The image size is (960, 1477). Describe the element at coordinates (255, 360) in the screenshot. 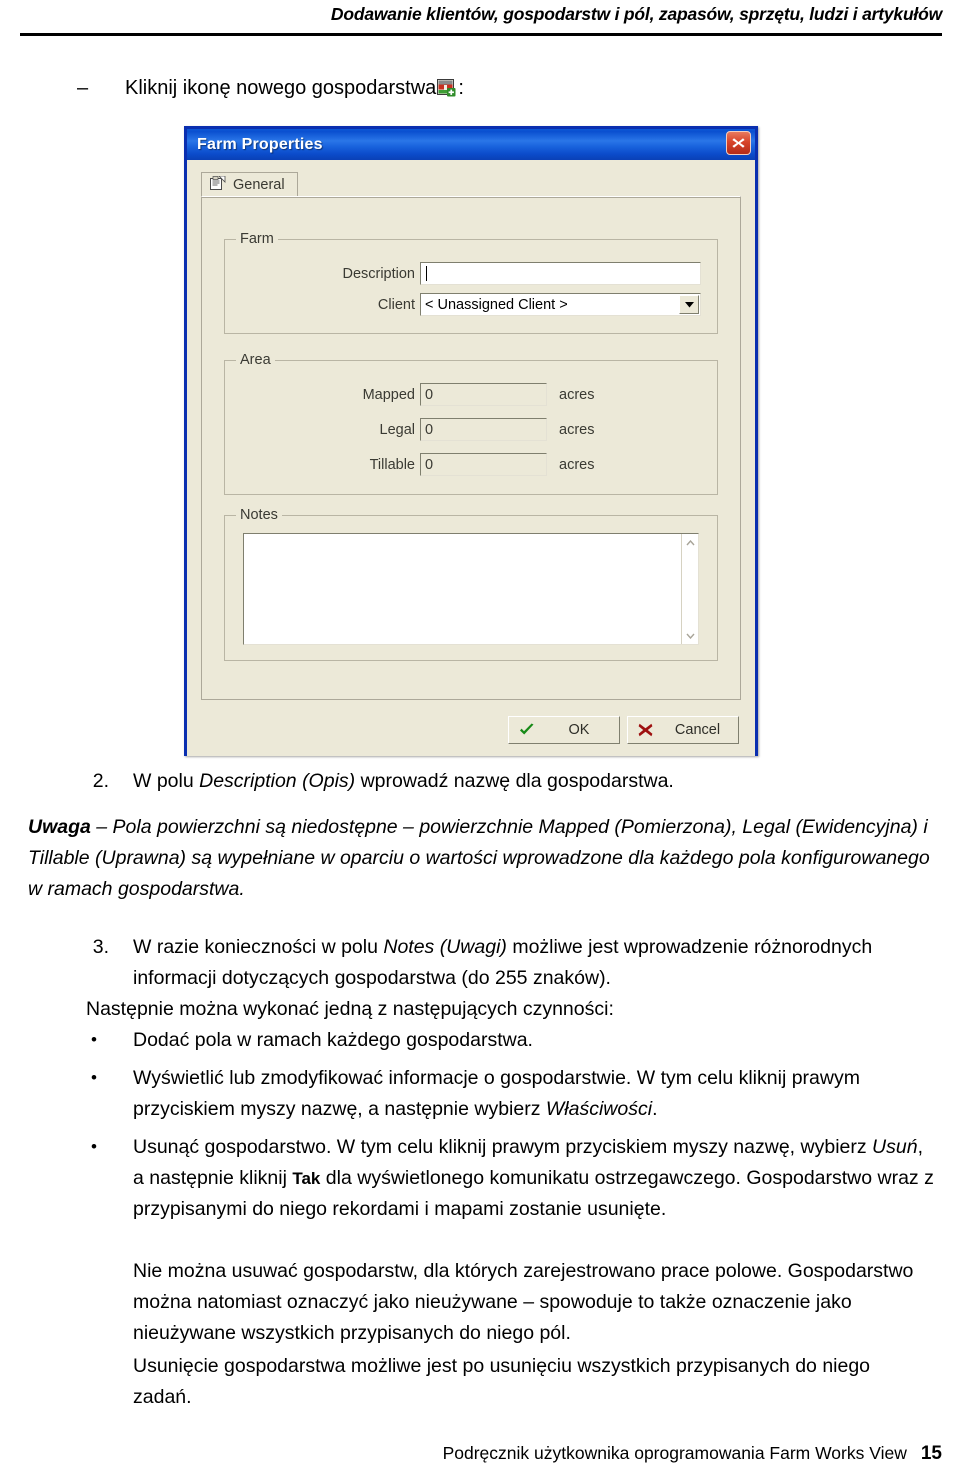

I see `area-groupbox-title: Area` at that location.